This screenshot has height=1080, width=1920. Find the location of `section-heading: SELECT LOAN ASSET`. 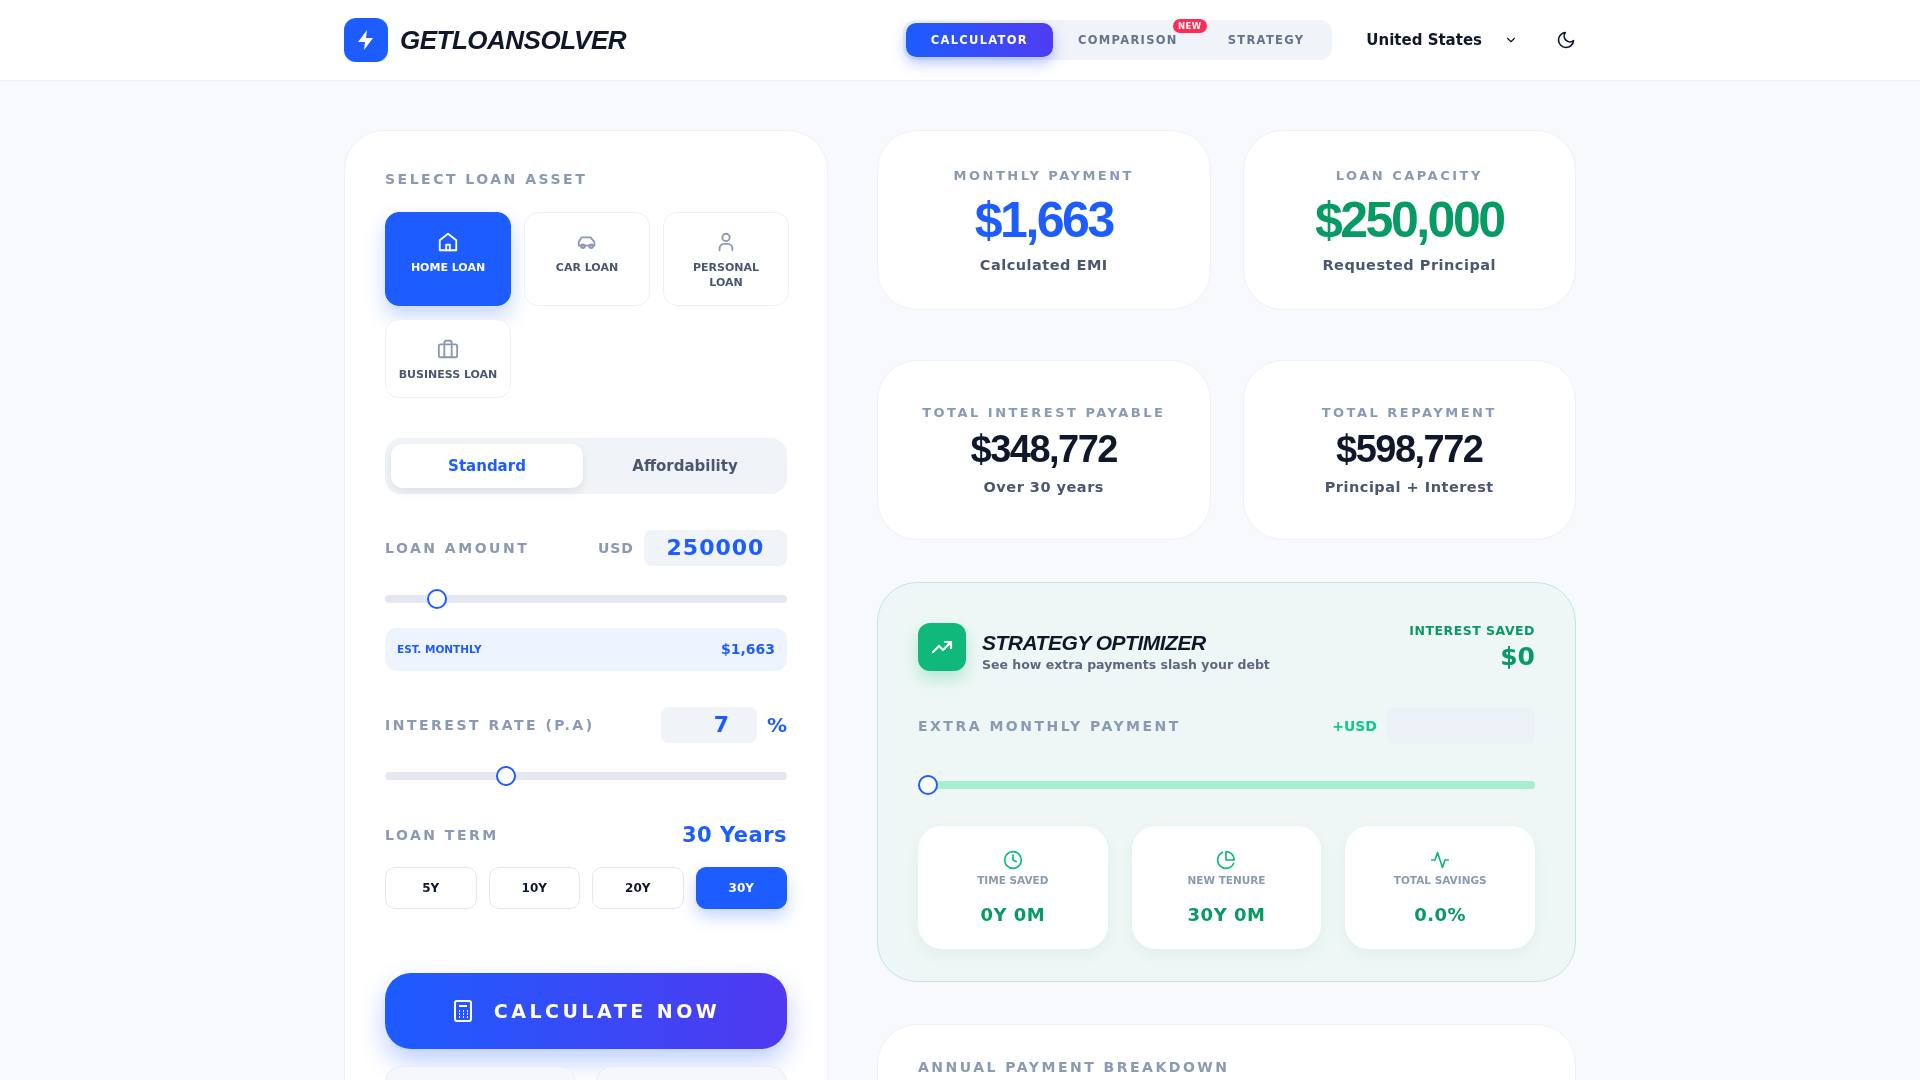

section-heading: SELECT LOAN ASSET is located at coordinates (487, 179).